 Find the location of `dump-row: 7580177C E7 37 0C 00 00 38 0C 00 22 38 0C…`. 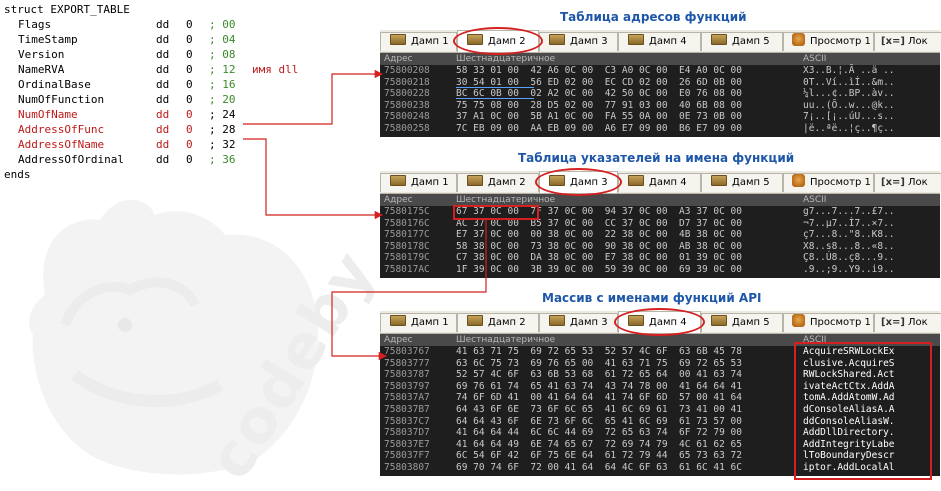

dump-row: 7580177C E7 37 0C 00 00 38 0C 00 22 38 0C… is located at coordinates (660, 235).